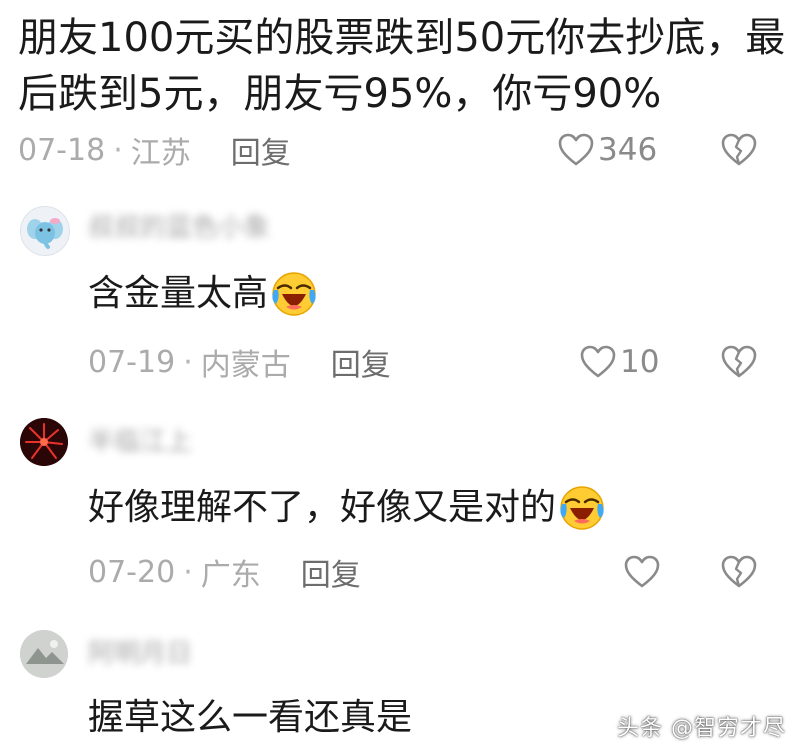 This screenshot has height=752, width=800. I want to click on comment-date: 07-18, so click(62, 150).